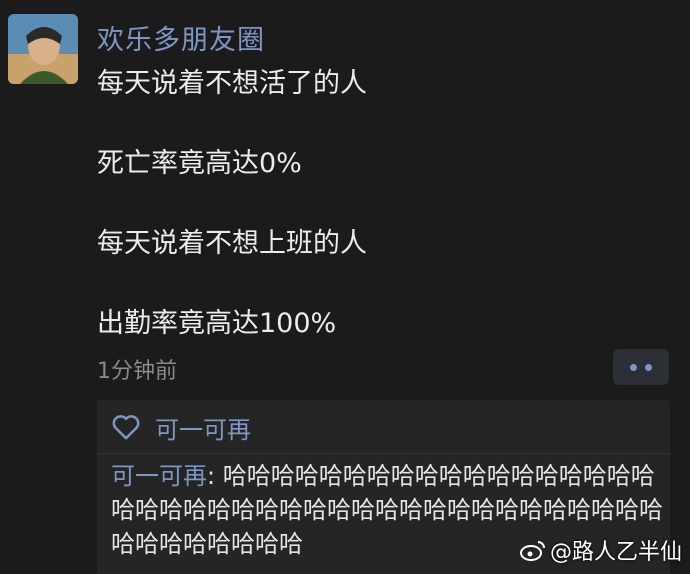 The image size is (690, 574). I want to click on post-username: 欢乐多朋友圈, so click(181, 37).